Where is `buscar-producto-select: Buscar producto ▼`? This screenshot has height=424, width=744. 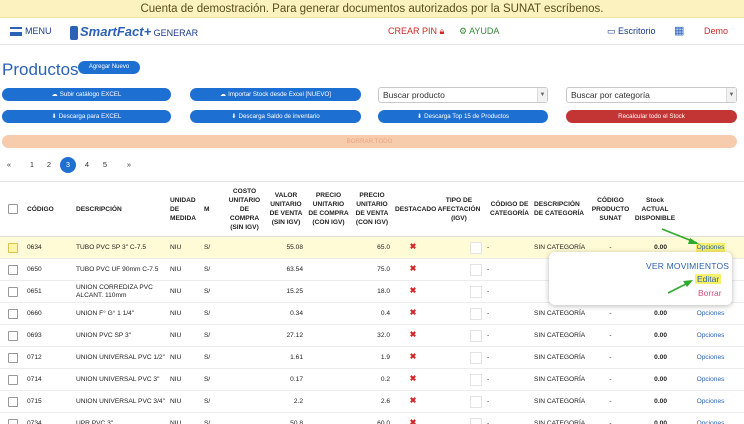
buscar-producto-select: Buscar producto ▼ is located at coordinates (463, 95).